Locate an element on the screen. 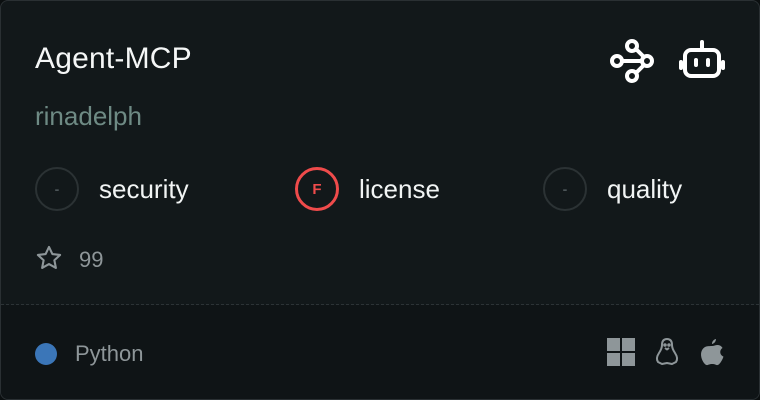 The image size is (760, 400). language-name: Python is located at coordinates (109, 353).